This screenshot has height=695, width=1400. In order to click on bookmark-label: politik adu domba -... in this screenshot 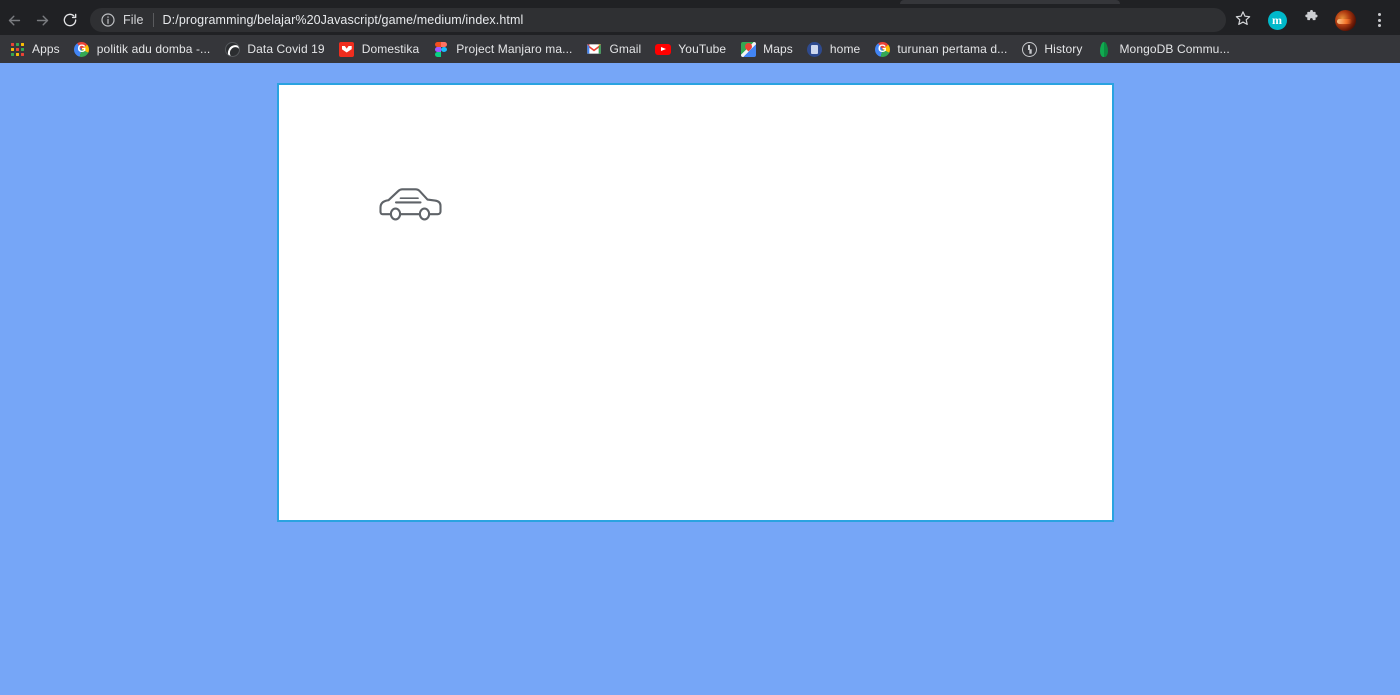, I will do `click(153, 49)`.